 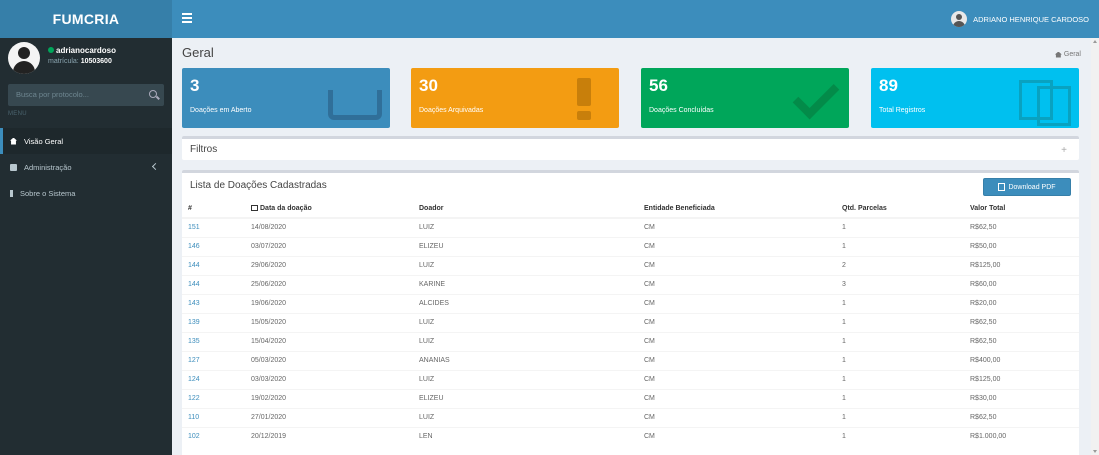 I want to click on list-title: Lista de Doações Cadastradas, so click(x=258, y=185).